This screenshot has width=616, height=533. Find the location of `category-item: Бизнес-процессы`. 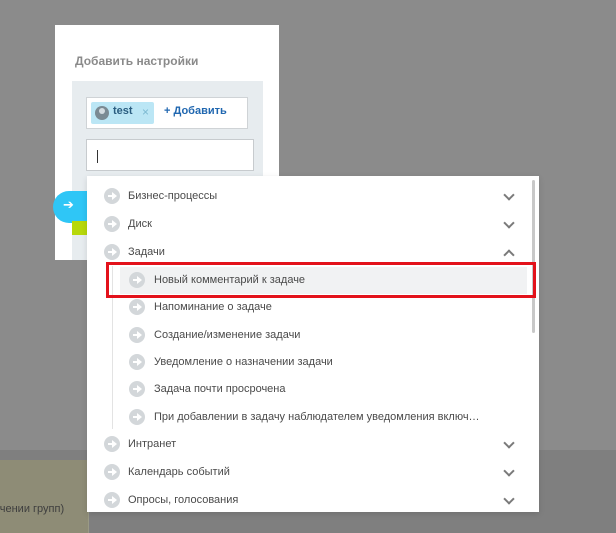

category-item: Бизнес-процессы is located at coordinates (307, 196).